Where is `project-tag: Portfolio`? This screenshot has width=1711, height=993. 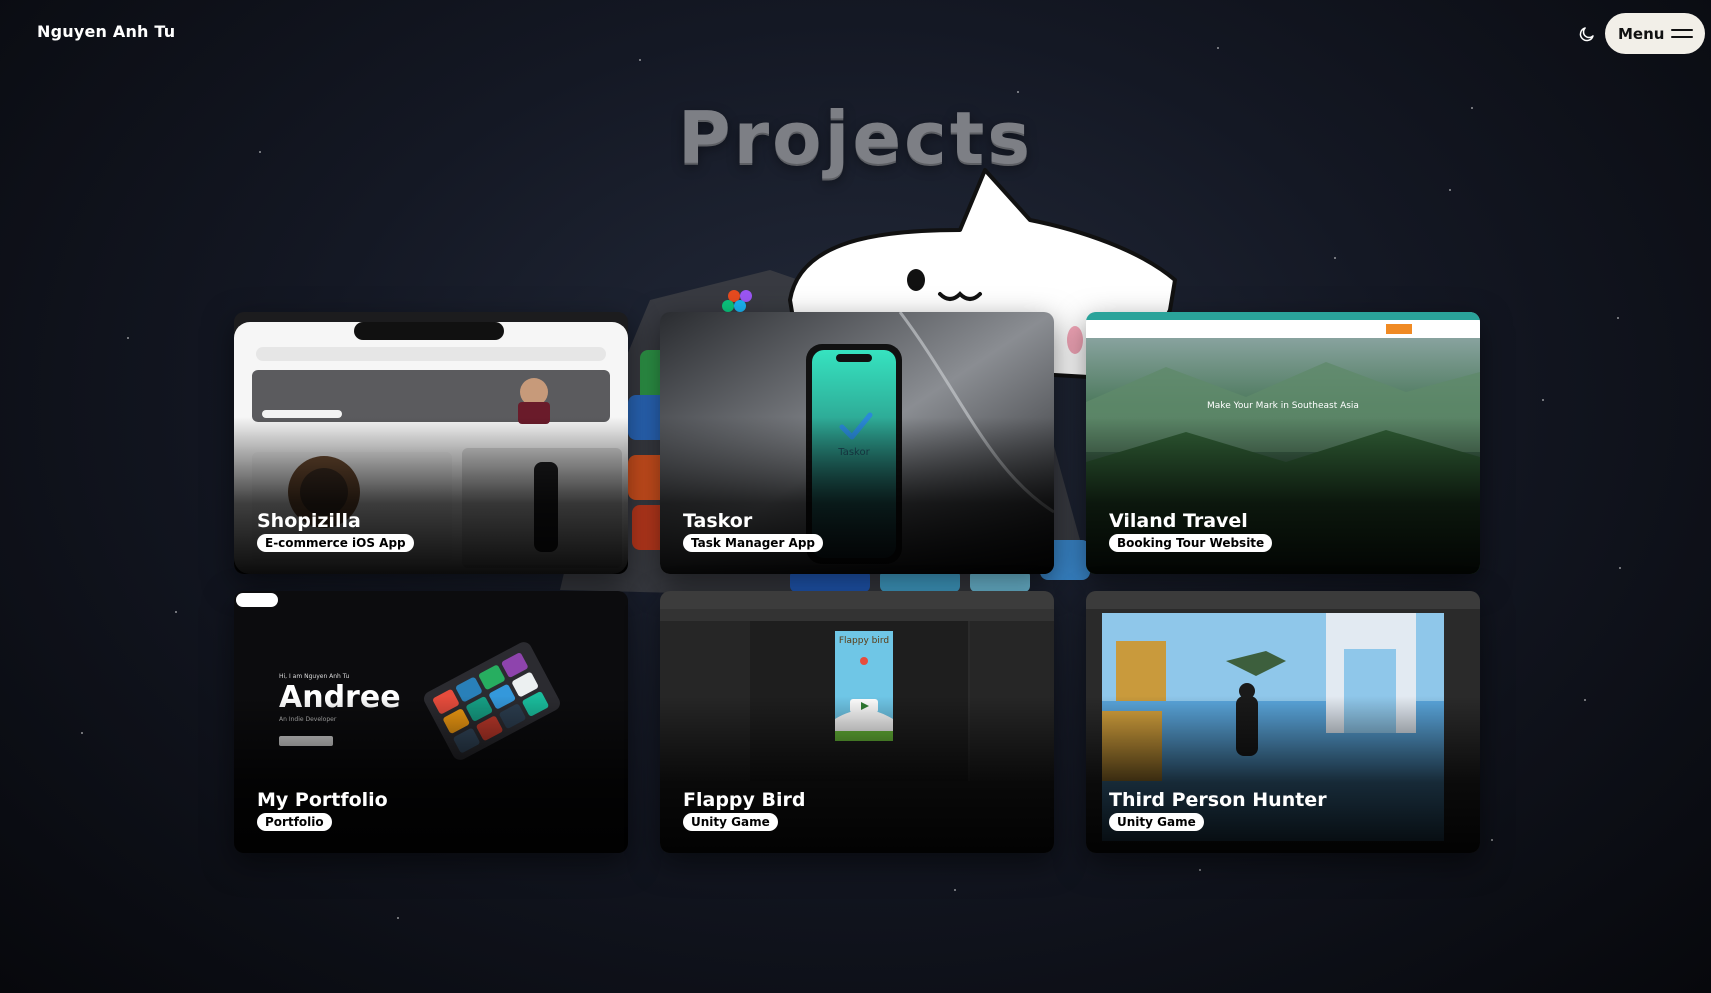
project-tag: Portfolio is located at coordinates (294, 822).